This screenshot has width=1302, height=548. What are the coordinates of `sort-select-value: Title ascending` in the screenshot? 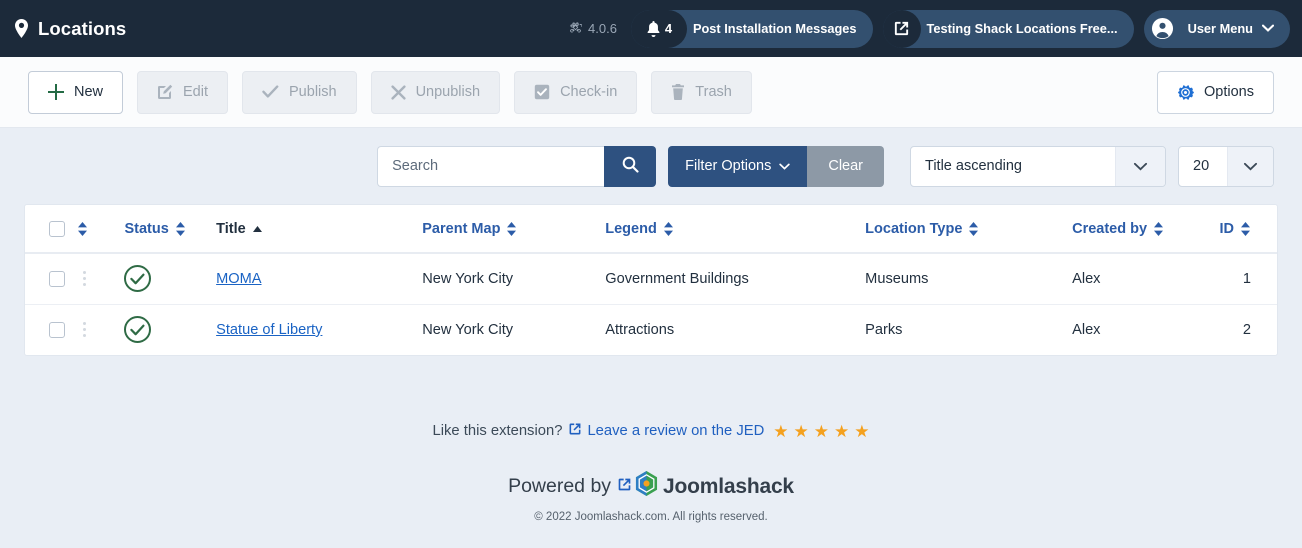 It's located at (973, 166).